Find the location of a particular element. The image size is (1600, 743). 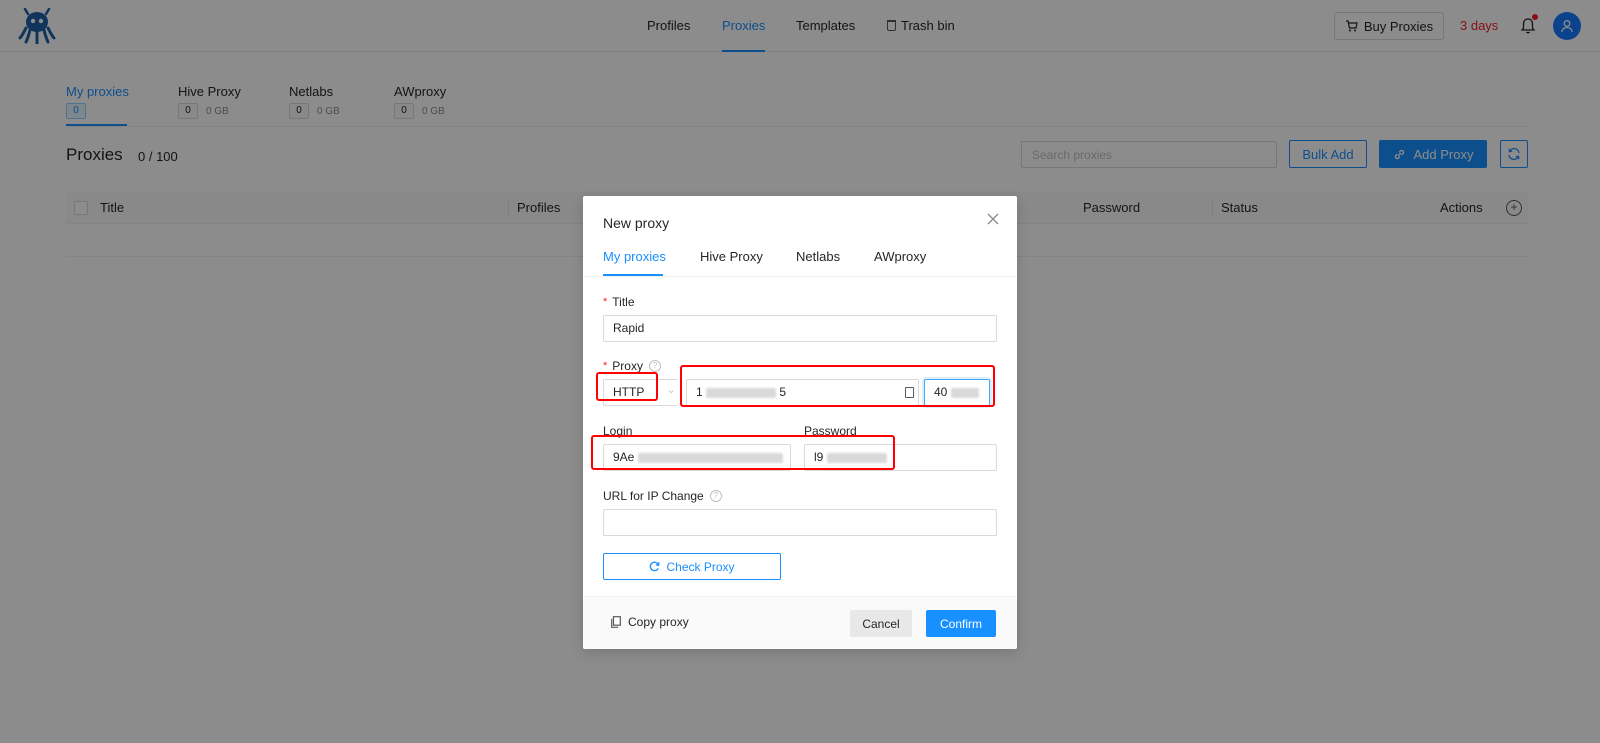

copy-icon is located at coordinates (616, 622).